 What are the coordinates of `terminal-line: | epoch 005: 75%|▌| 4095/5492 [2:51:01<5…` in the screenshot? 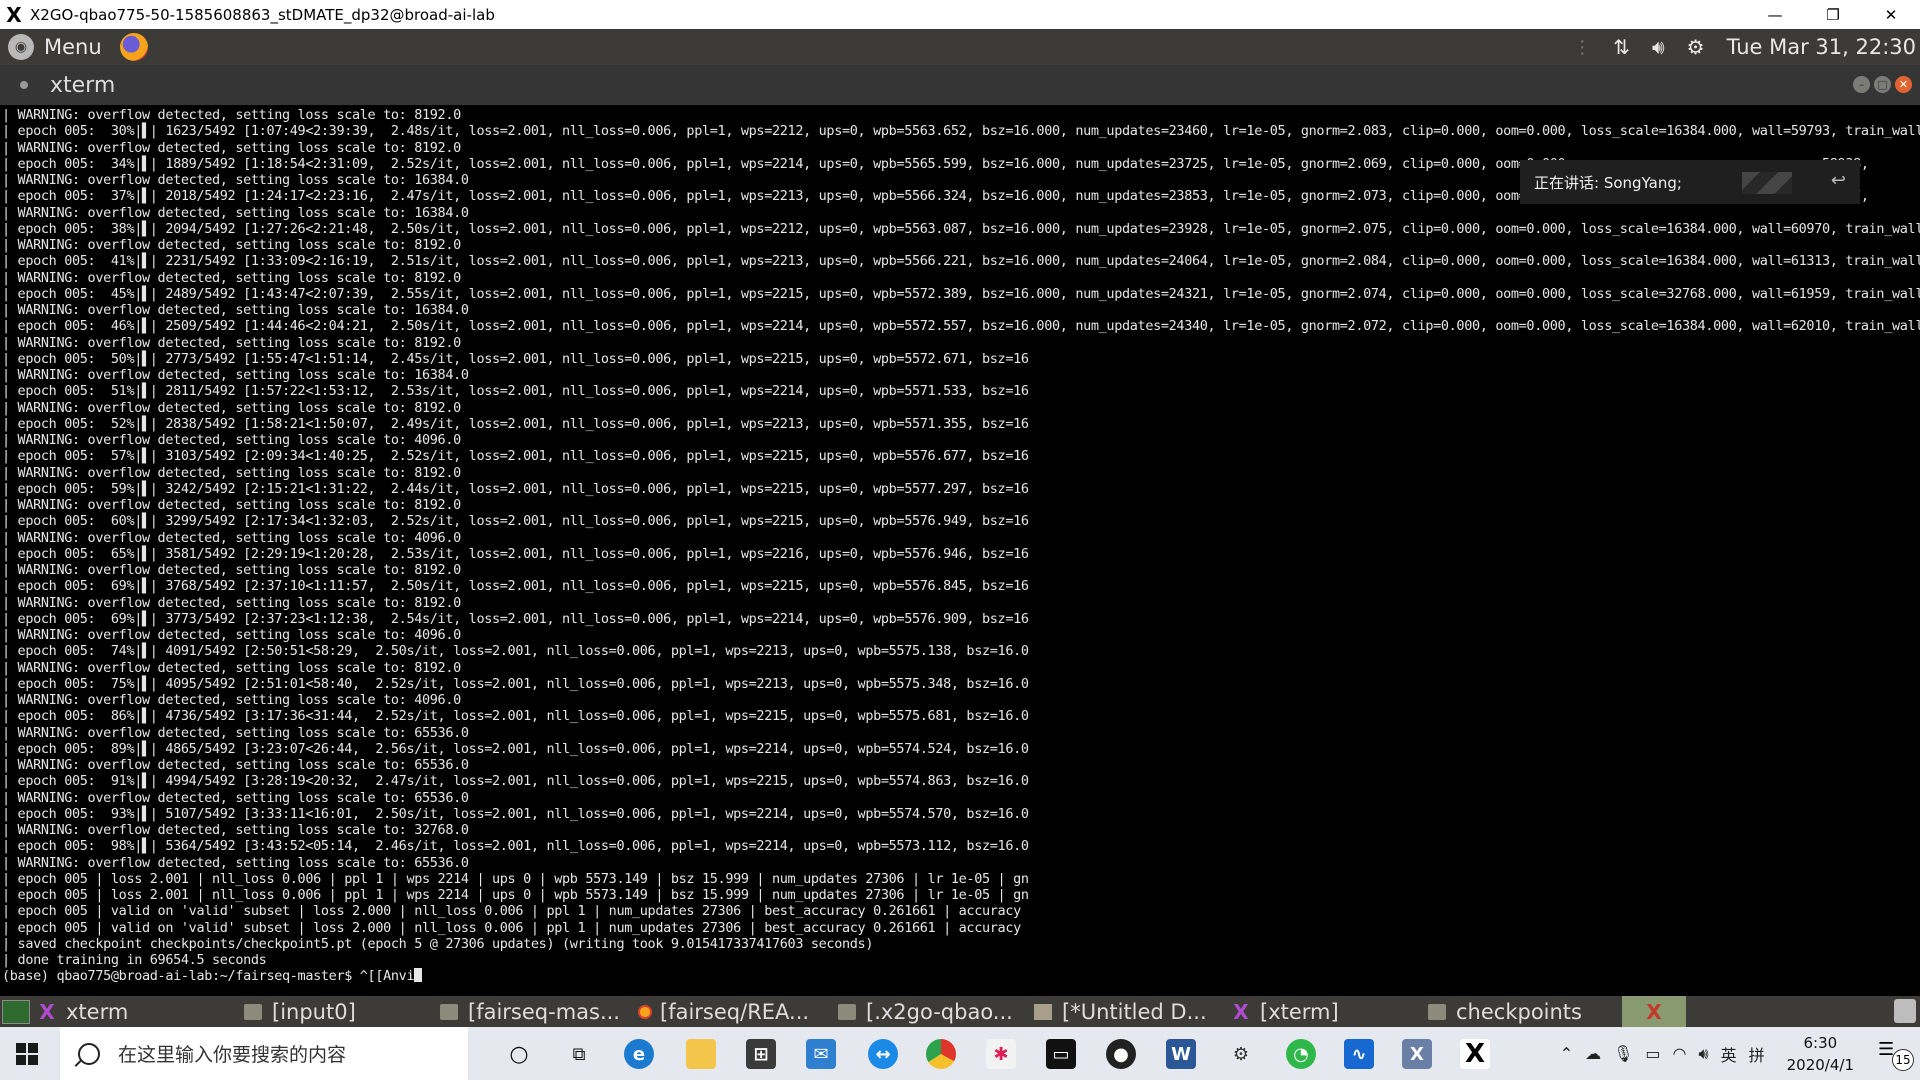 It's located at (515, 683).